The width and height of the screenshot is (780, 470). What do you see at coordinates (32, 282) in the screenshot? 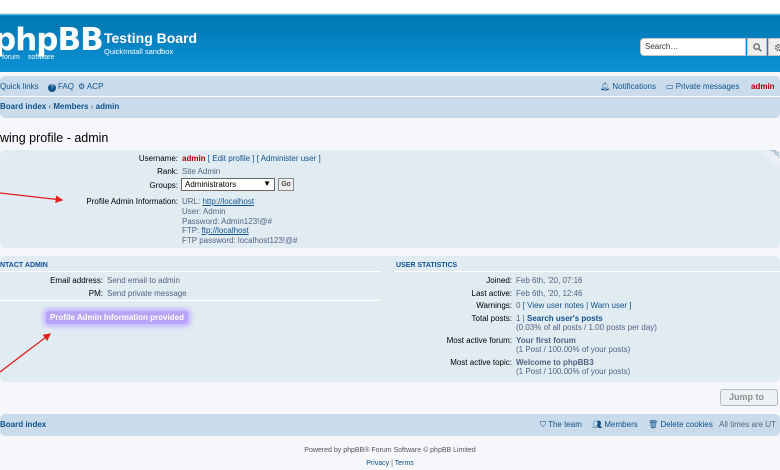
I see `annotation-arrows` at bounding box center [32, 282].